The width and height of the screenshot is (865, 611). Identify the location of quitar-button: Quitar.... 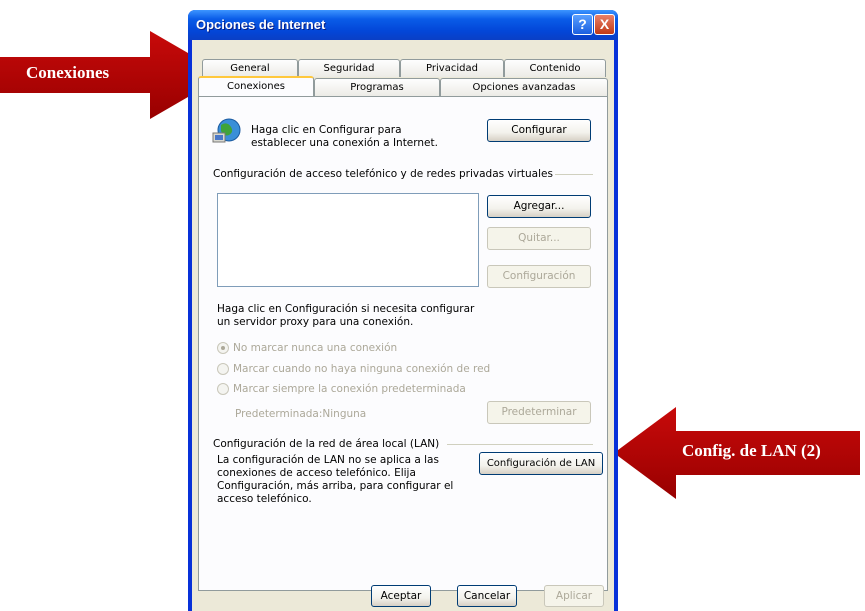
(539, 238).